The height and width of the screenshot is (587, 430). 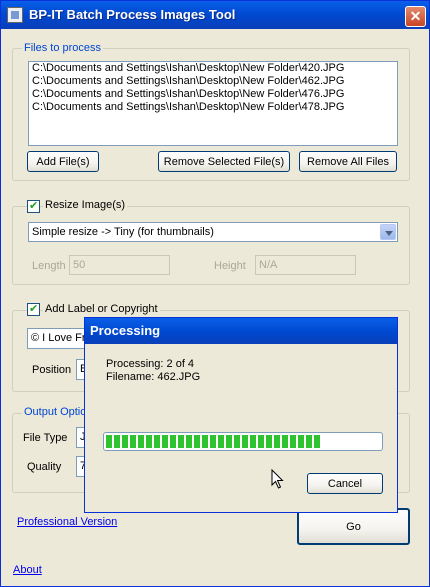 What do you see at coordinates (241, 331) in the screenshot?
I see `dialog-title-bar: Processing` at bounding box center [241, 331].